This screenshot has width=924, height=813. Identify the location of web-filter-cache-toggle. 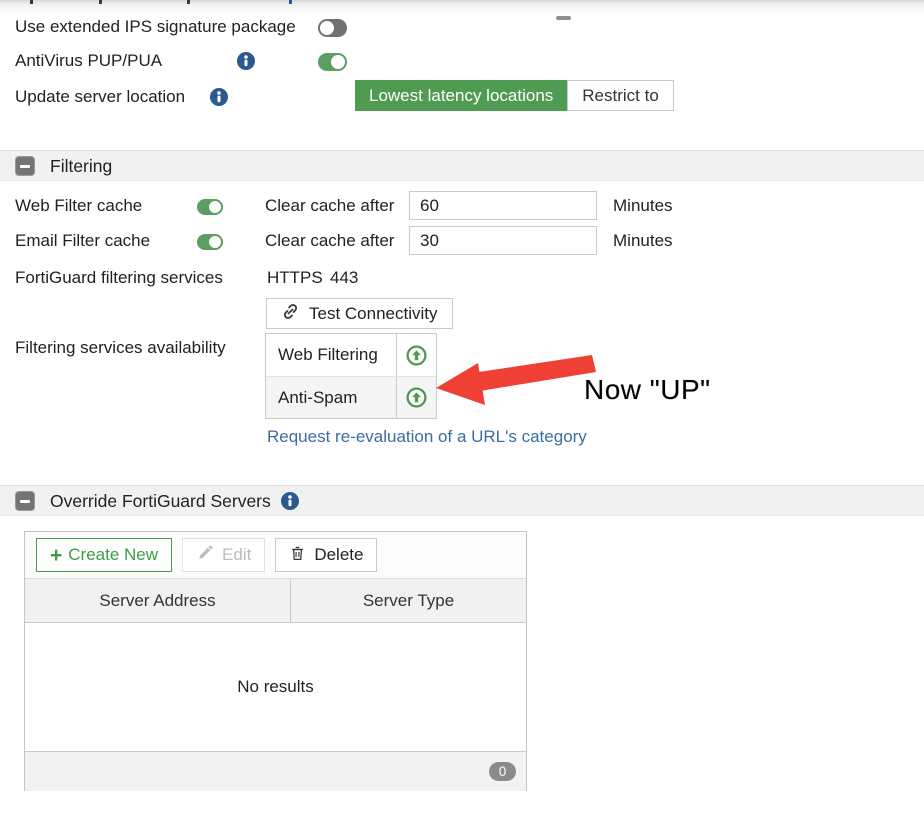
(210, 207).